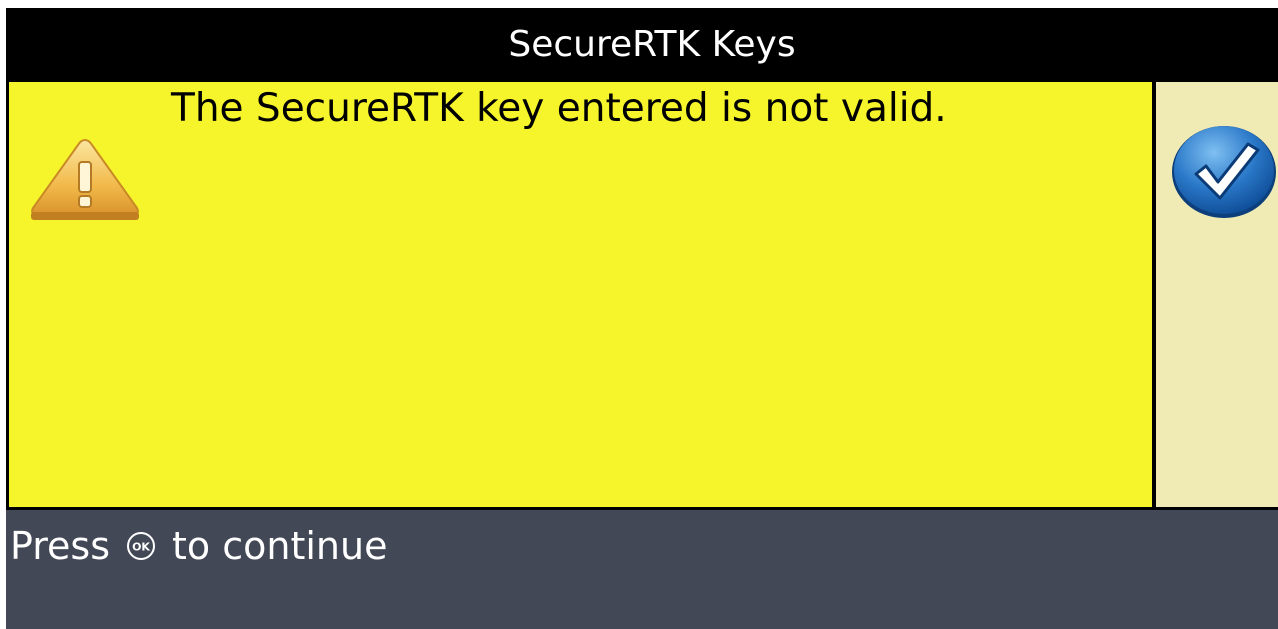 The height and width of the screenshot is (629, 1278). I want to click on footer-prefix: Press, so click(60, 546).